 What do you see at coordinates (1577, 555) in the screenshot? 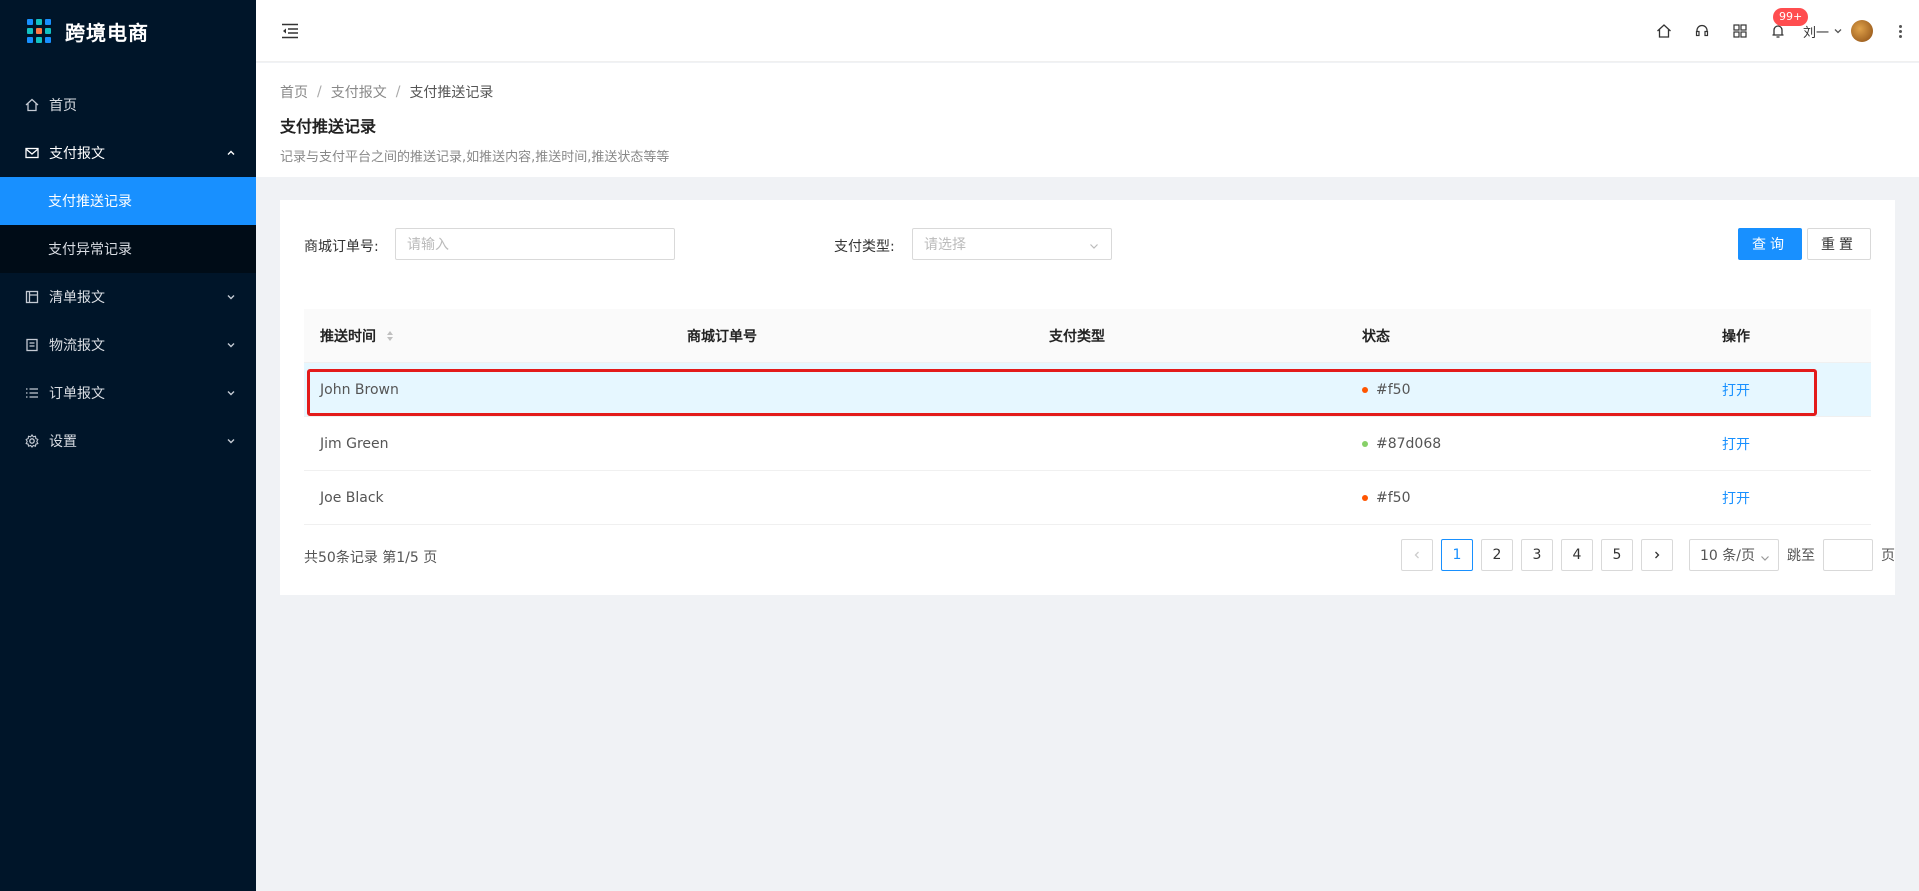
I see `page-button-4: 4` at bounding box center [1577, 555].